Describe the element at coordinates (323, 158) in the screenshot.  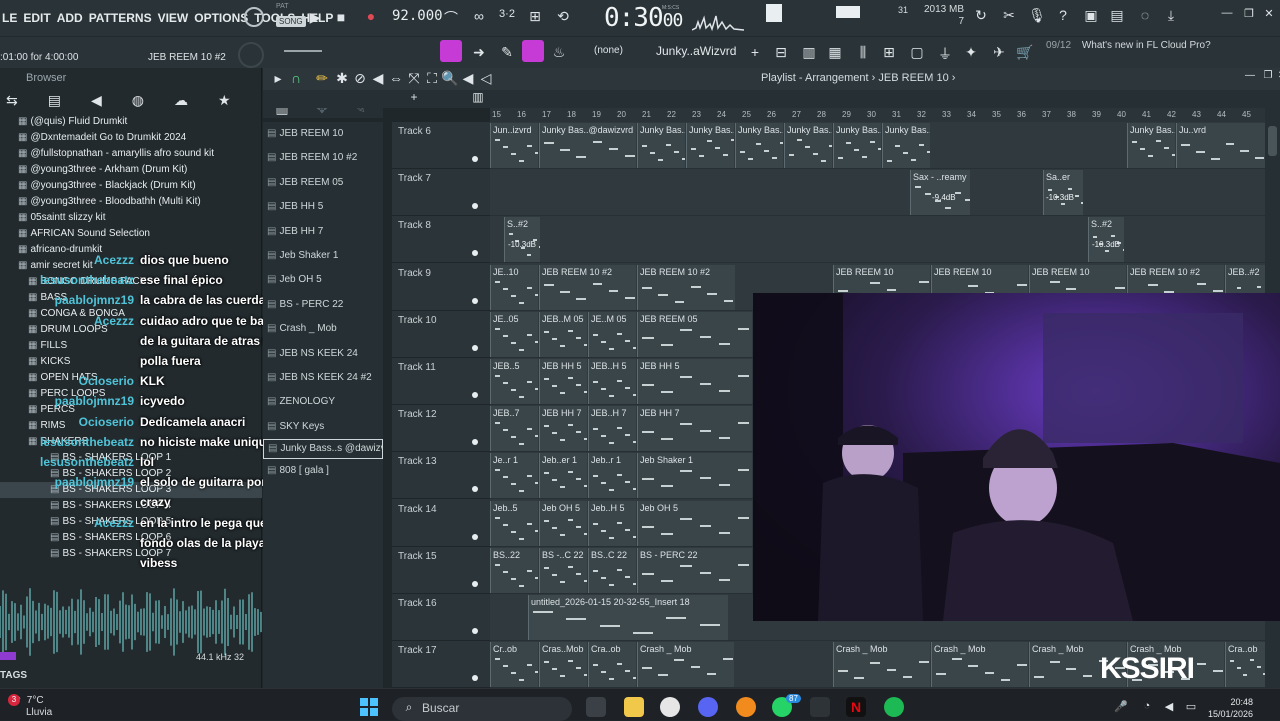
I see `pattern-item: ▤ JEB REEM 10 #2` at that location.